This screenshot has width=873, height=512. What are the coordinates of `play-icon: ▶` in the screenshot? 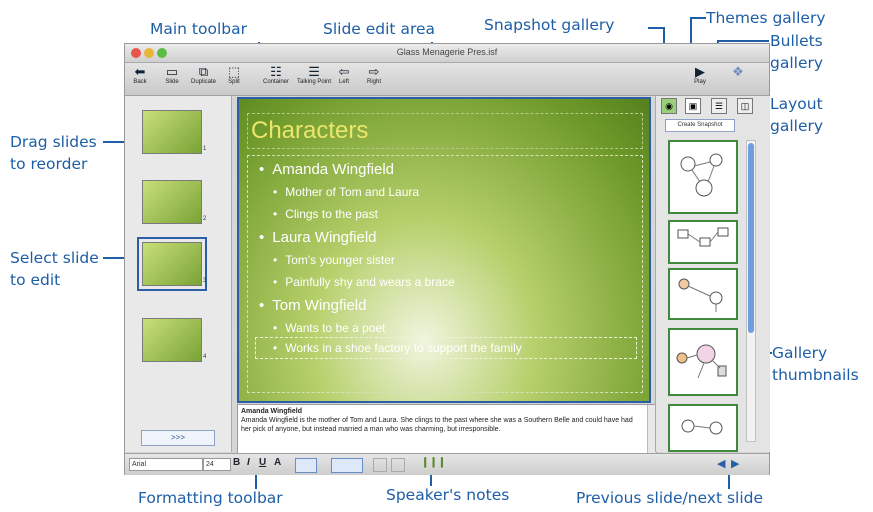 It's located at (700, 71).